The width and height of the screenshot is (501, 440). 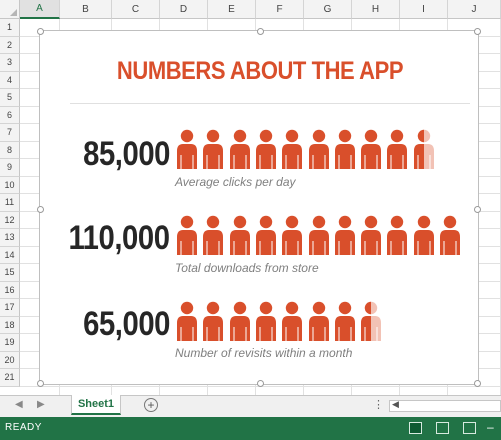 I want to click on status-text: READY, so click(x=23, y=427).